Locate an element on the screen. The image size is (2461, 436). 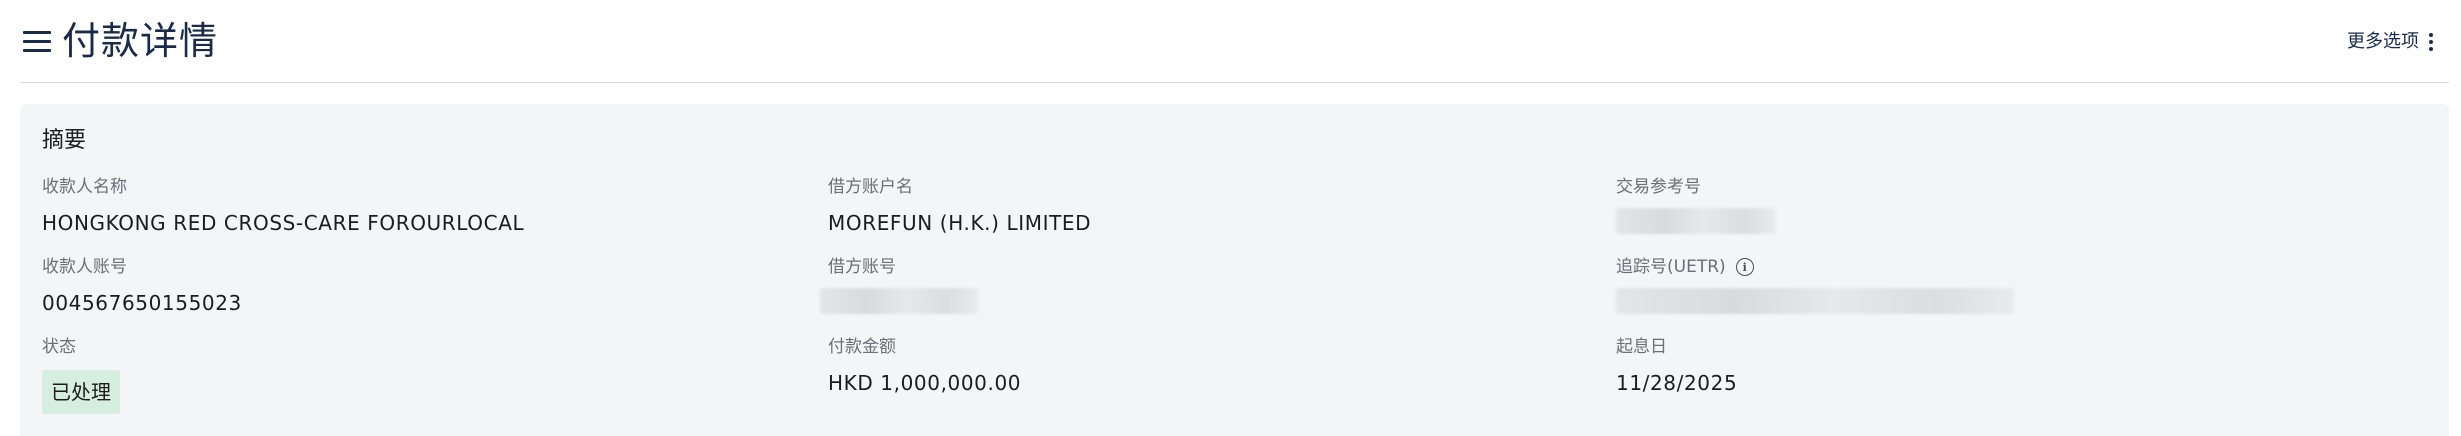
payee-name-label: 收款人名称 is located at coordinates (84, 187).